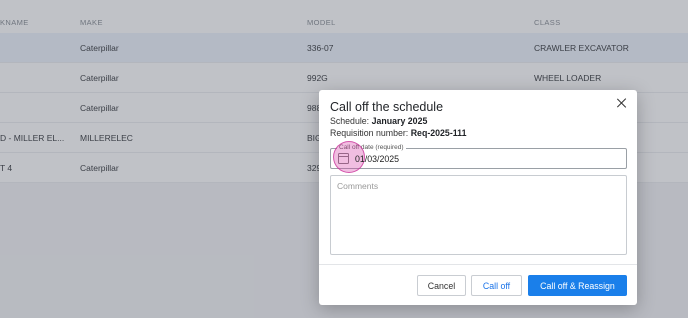 Image resolution: width=688 pixels, height=318 pixels. Describe the element at coordinates (369, 133) in the screenshot. I see `requisition-label: Requisition number:` at that location.